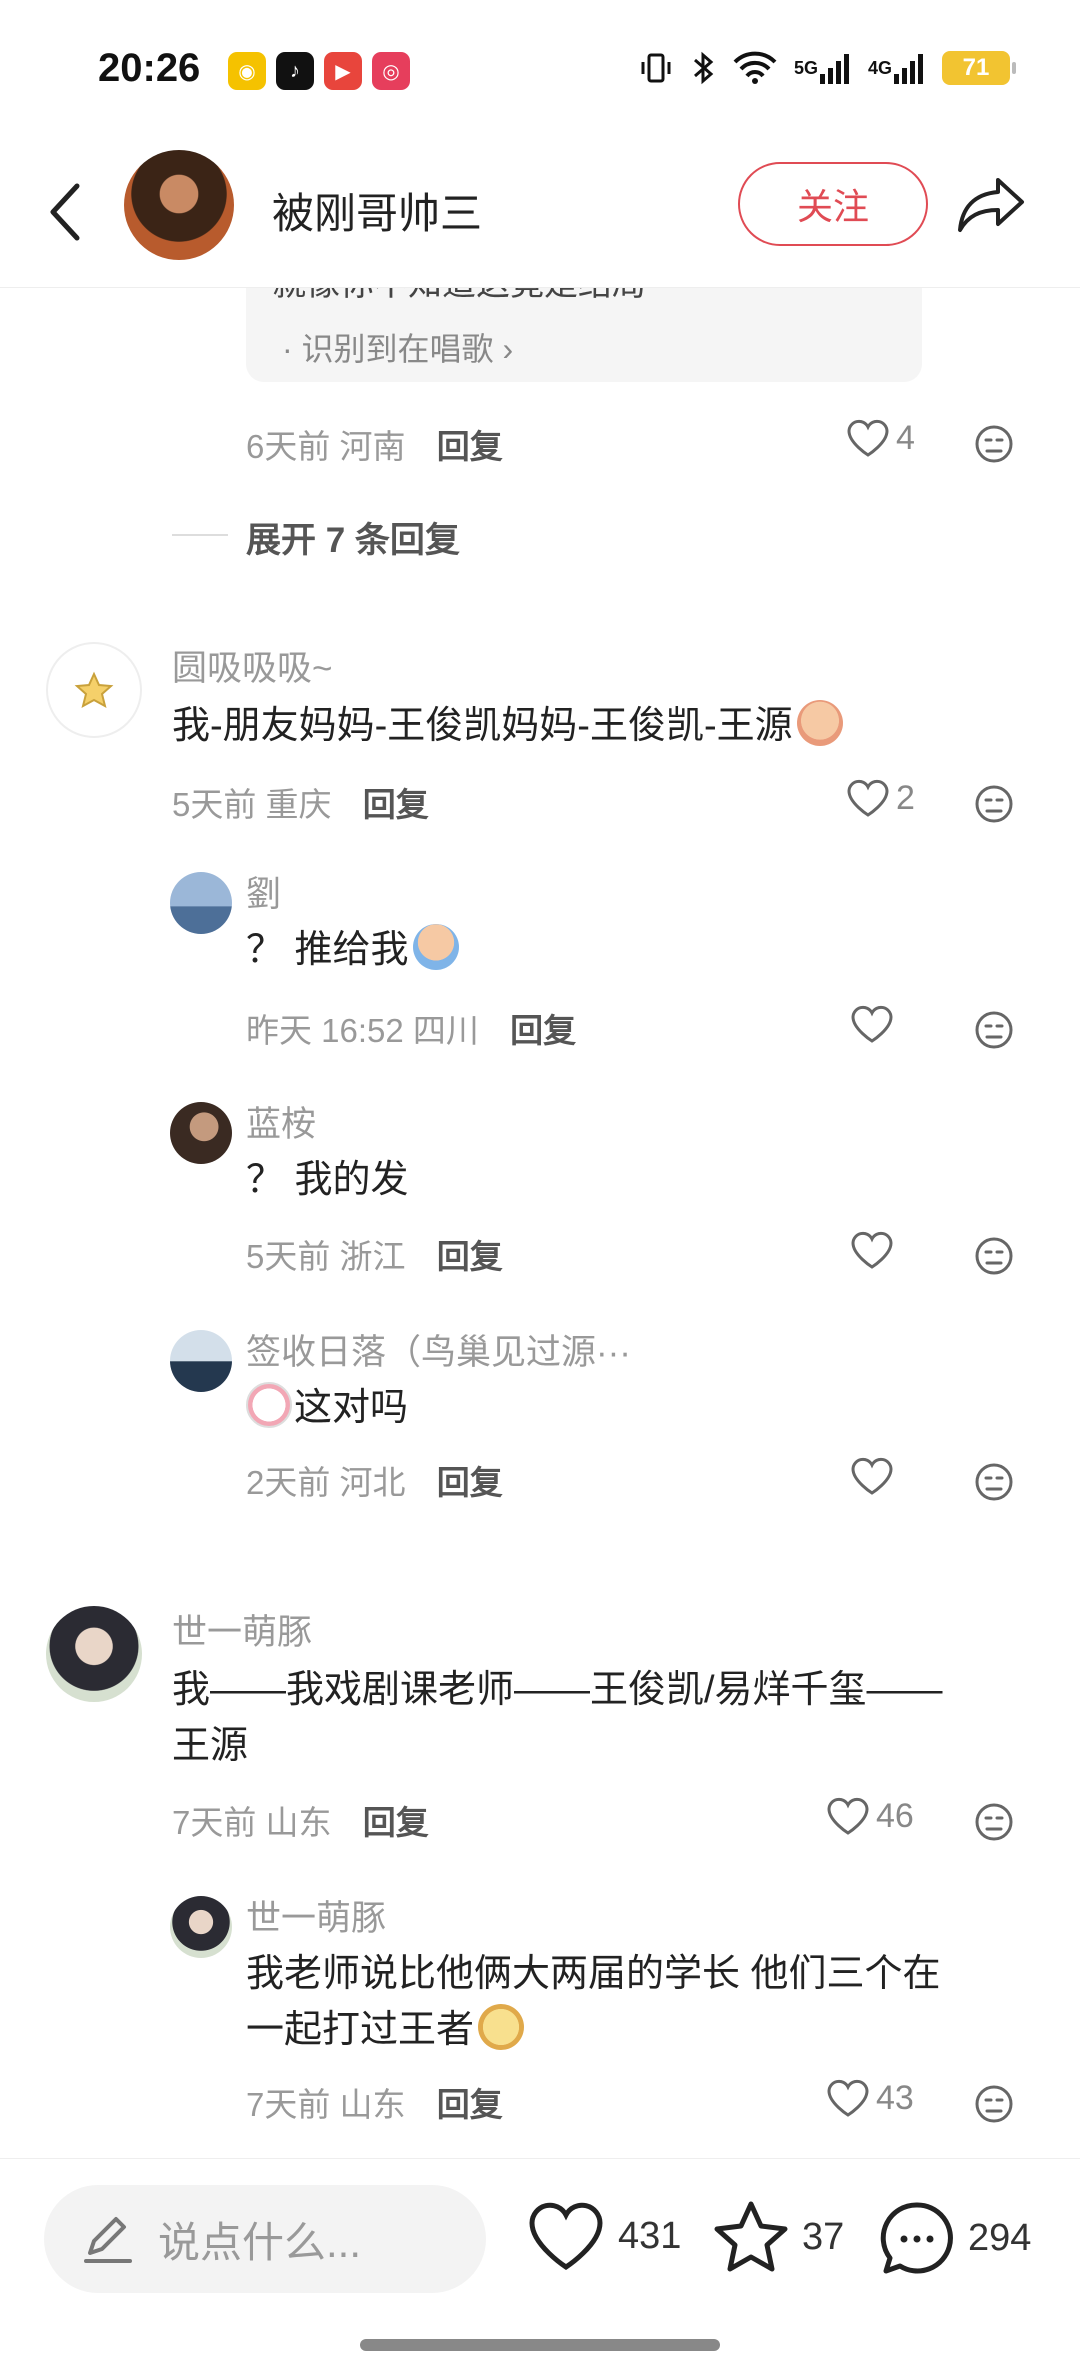  What do you see at coordinates (895, 2097) in the screenshot?
I see `like-count: 43` at bounding box center [895, 2097].